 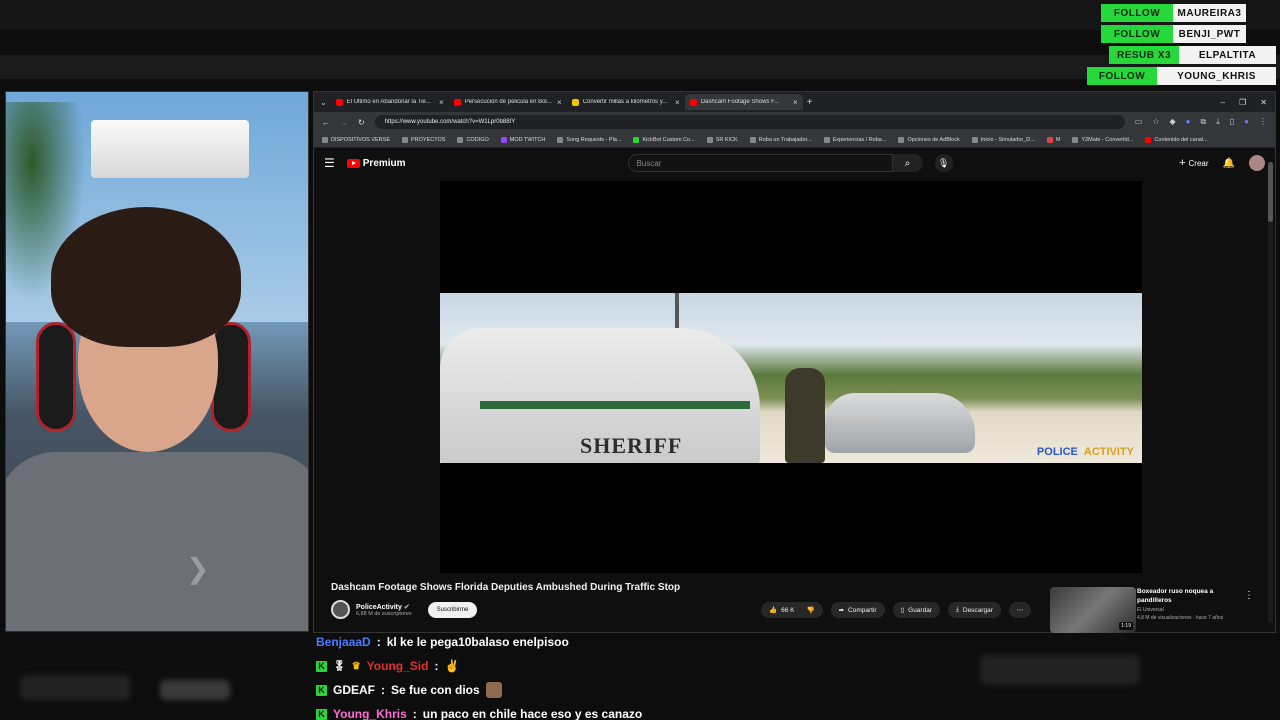 I want to click on extension-icon: ●, so click(x=1188, y=122).